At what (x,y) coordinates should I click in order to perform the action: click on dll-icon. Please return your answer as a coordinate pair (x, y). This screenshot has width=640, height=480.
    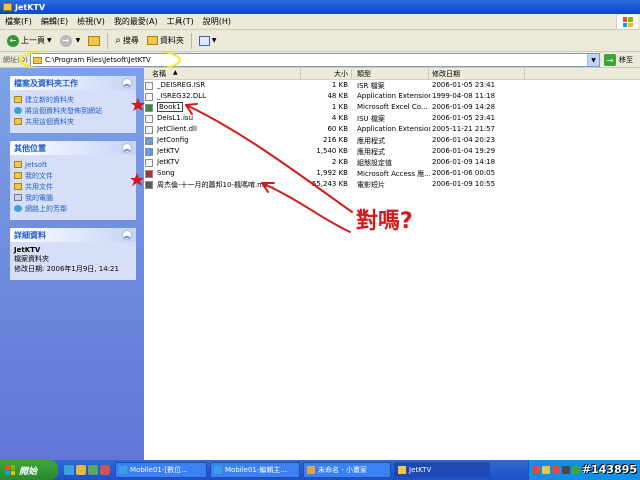
    Looking at the image, I should click on (149, 130).